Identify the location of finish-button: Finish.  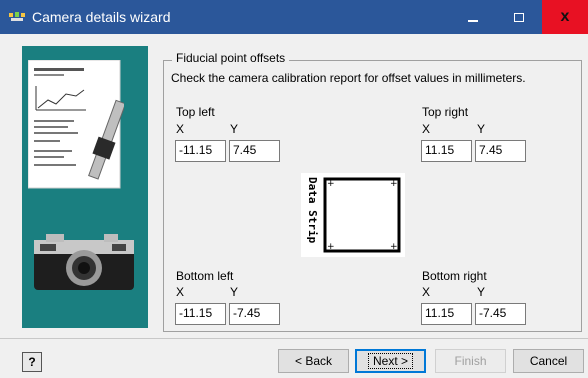
(470, 361).